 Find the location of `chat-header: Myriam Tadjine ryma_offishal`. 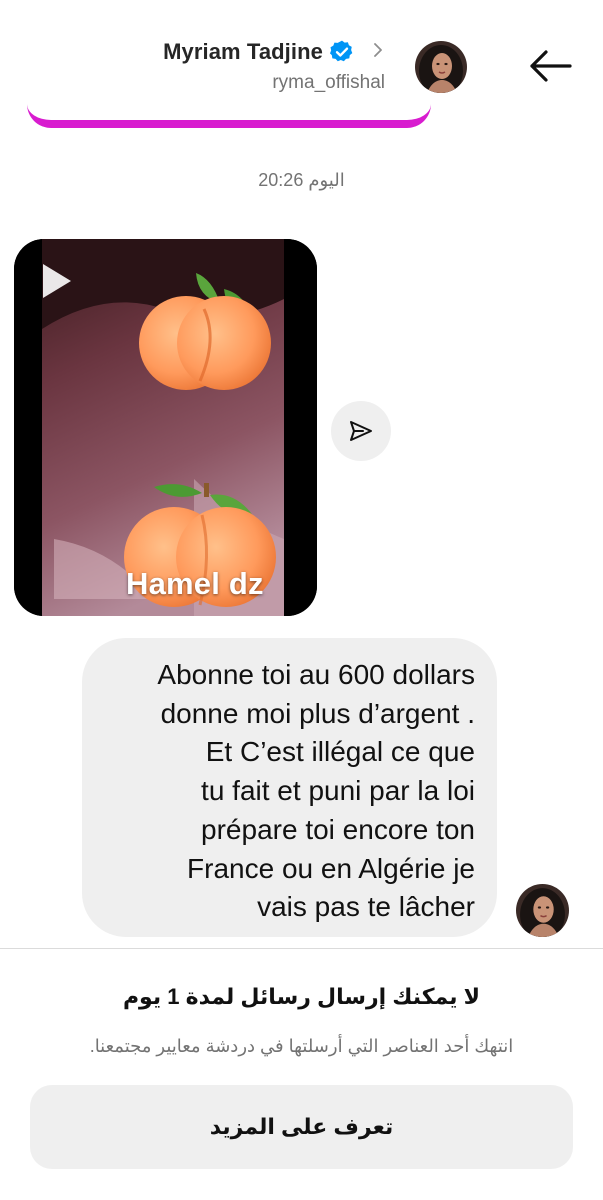

chat-header: Myriam Tadjine ryma_offishal is located at coordinates (301, 64).